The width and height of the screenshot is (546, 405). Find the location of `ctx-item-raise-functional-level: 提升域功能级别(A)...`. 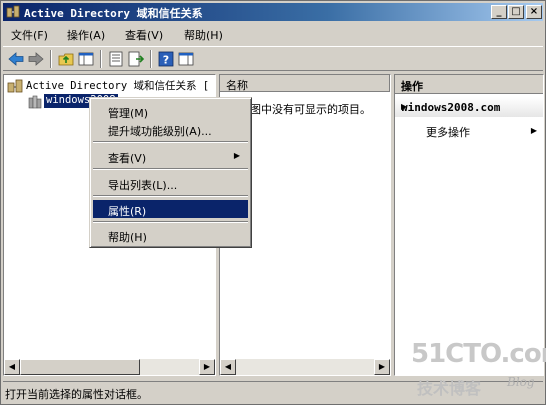

ctx-item-raise-functional-level: 提升域功能级别(A)... is located at coordinates (170, 129).